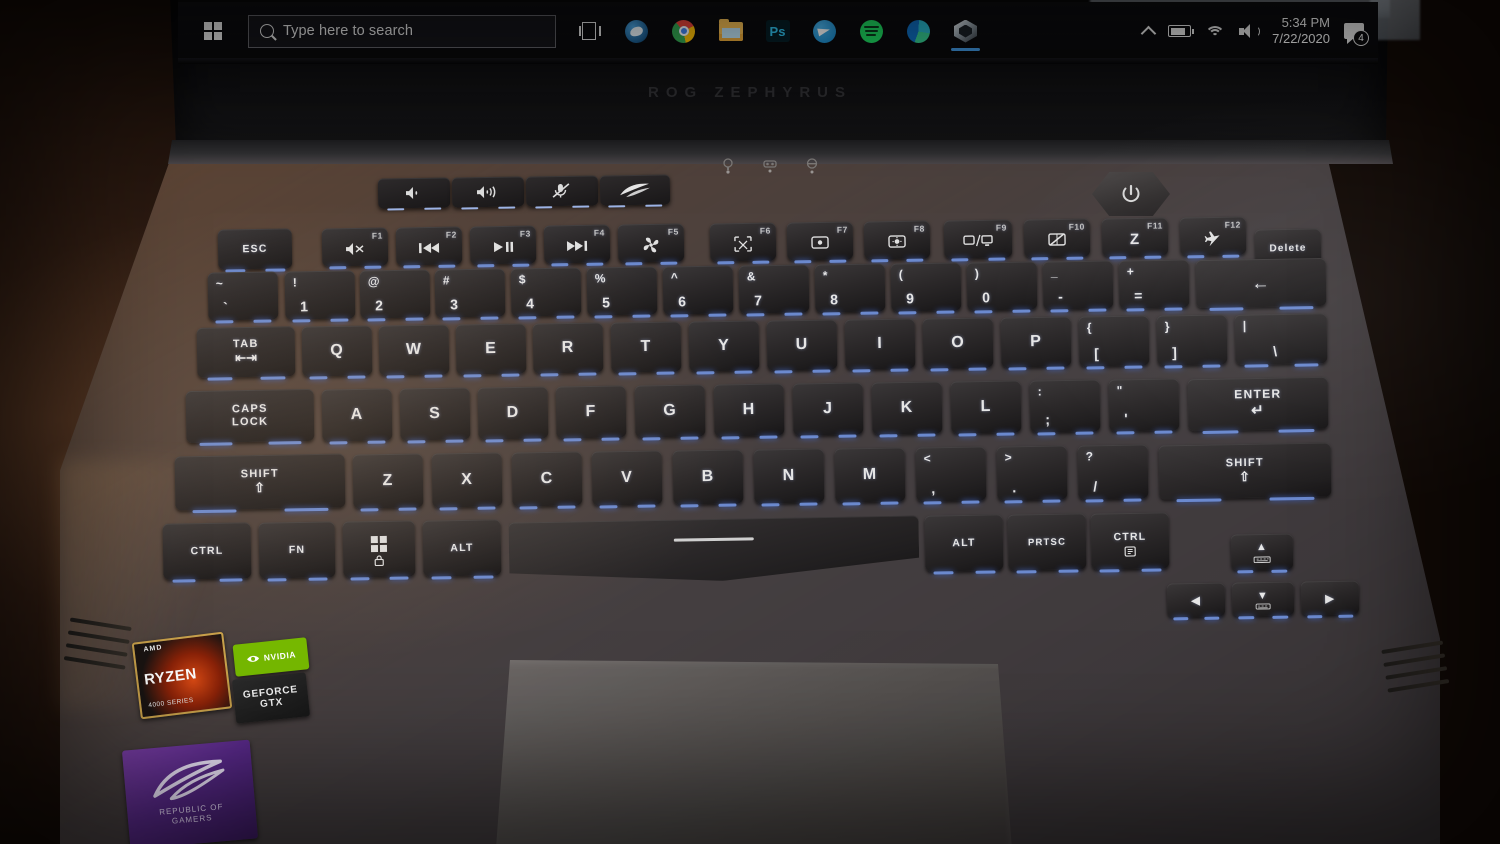  Describe the element at coordinates (1036, 343) in the screenshot. I see `key-p: P` at that location.